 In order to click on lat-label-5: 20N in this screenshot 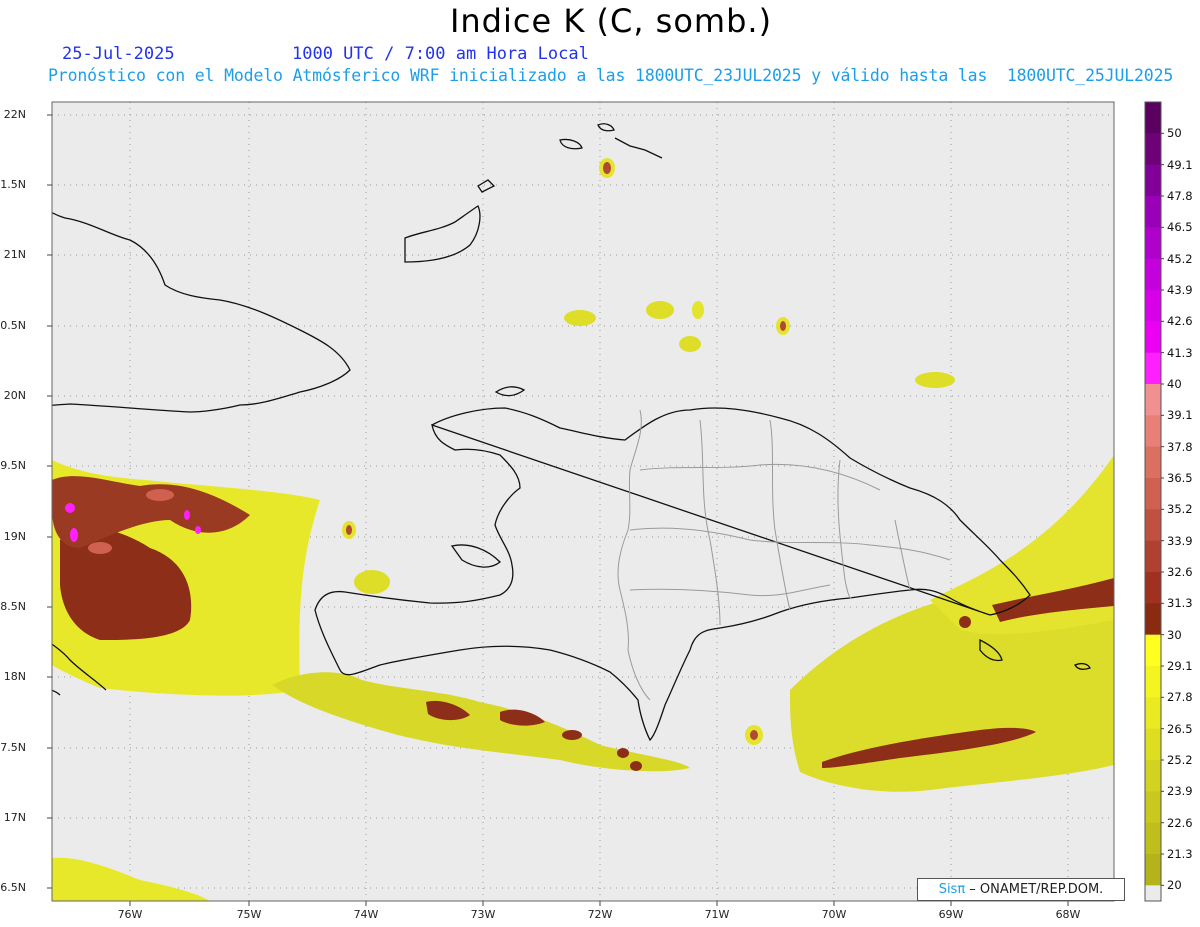, I will do `click(14, 395)`.